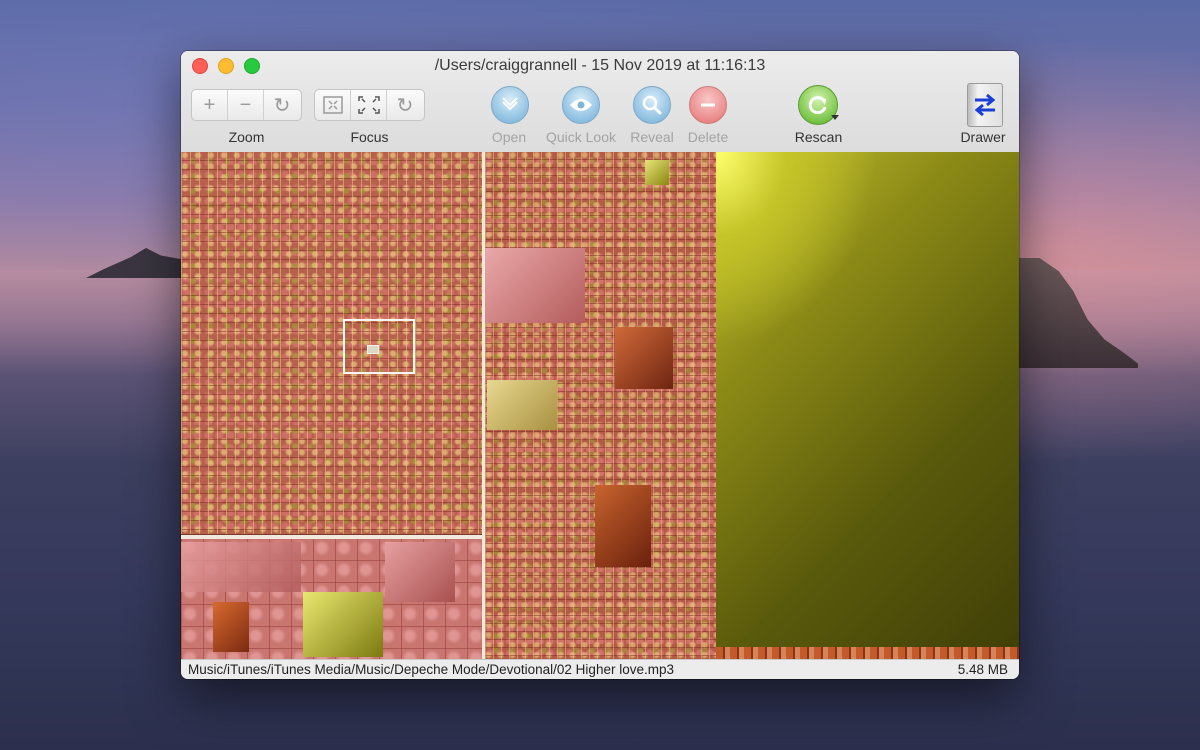 The width and height of the screenshot is (1200, 750). Describe the element at coordinates (817, 105) in the screenshot. I see `refresh-icon` at that location.